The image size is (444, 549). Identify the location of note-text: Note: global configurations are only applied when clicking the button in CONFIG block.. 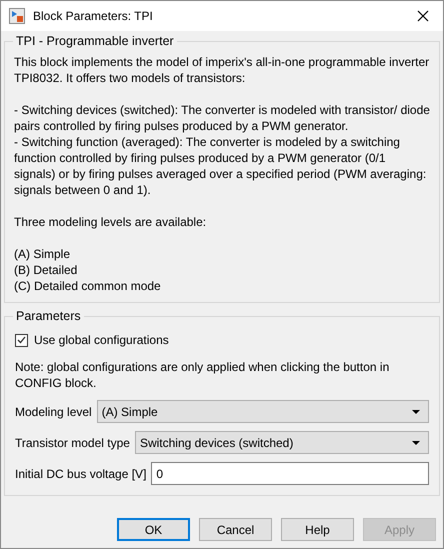
(202, 375).